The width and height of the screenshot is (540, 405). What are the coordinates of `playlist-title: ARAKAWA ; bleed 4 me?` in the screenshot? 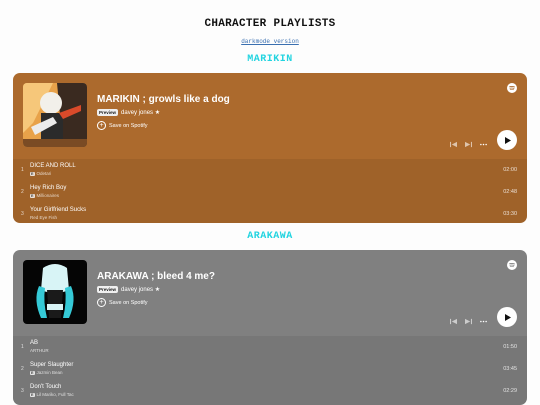 It's located at (156, 276).